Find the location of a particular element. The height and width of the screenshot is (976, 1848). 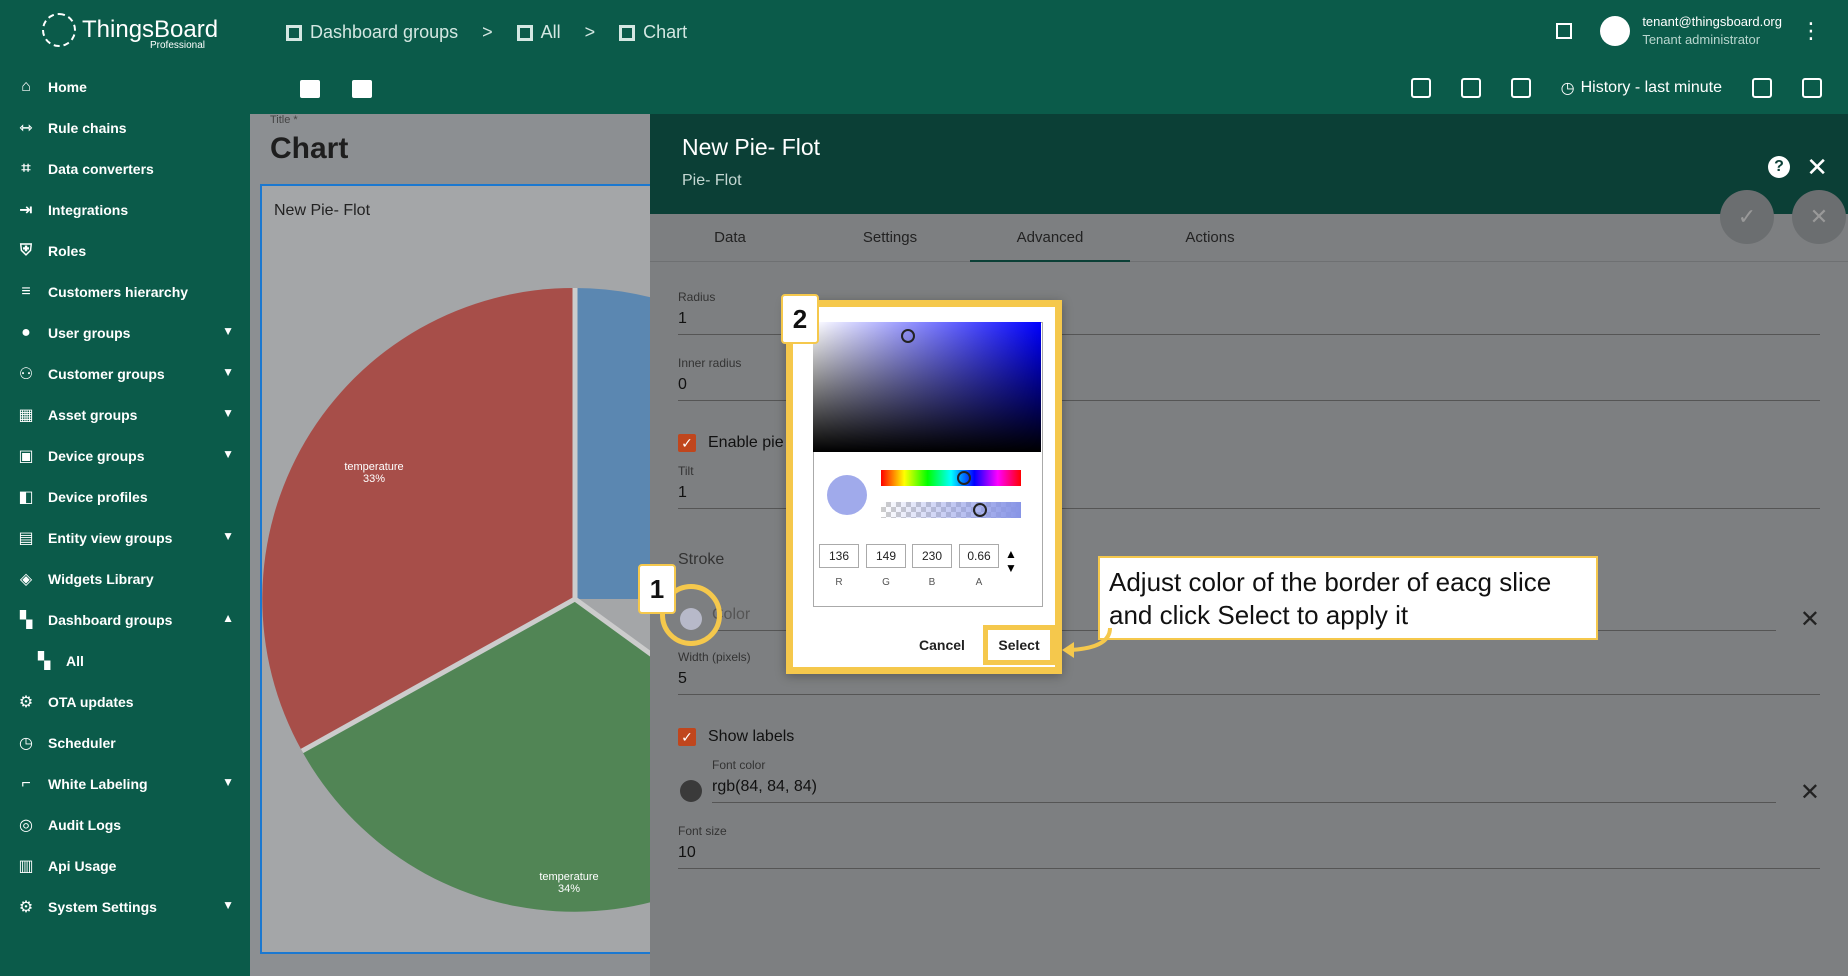

sidebar-item-system-settings: ⚙ System Settings ▼ is located at coordinates (125, 906).